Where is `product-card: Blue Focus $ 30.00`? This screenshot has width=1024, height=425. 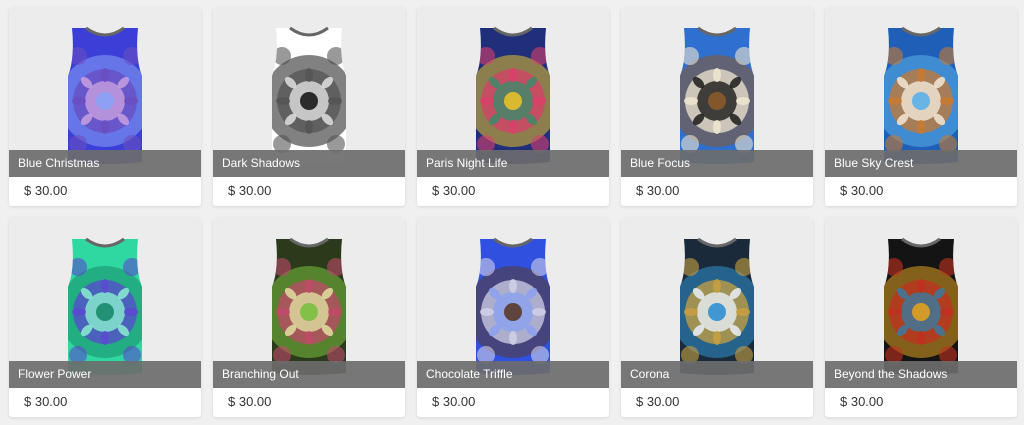
product-card: Blue Focus $ 30.00 is located at coordinates (717, 106).